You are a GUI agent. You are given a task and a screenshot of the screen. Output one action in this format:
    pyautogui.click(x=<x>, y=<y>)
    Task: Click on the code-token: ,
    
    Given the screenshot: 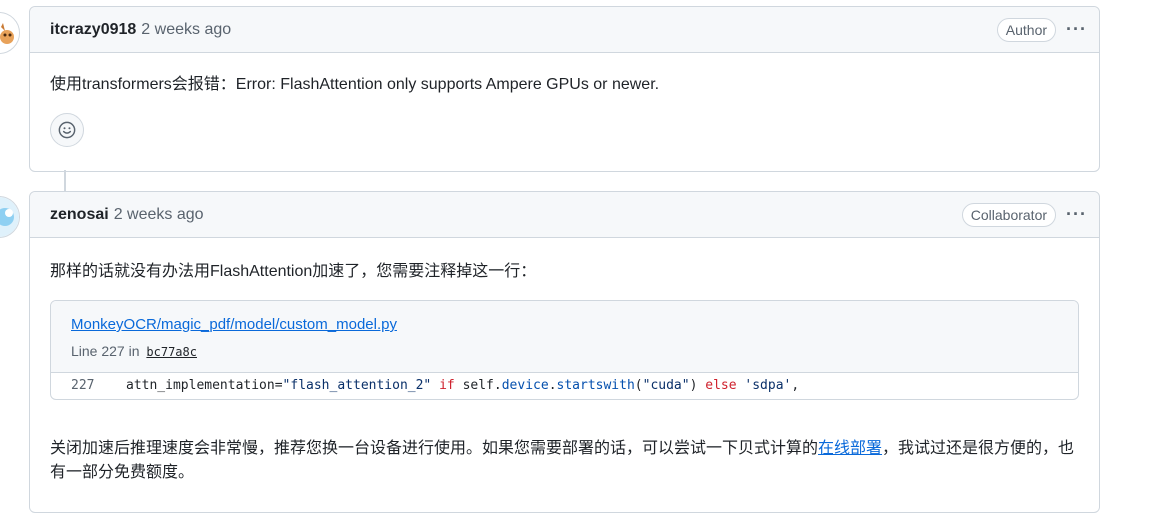 What is the action you would take?
    pyautogui.click(x=795, y=385)
    